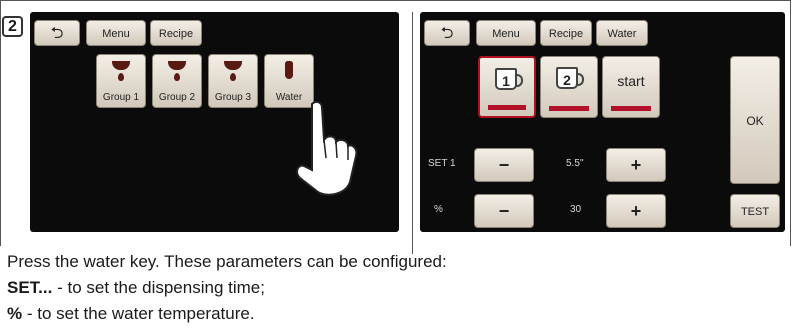  What do you see at coordinates (138, 313) in the screenshot?
I see `percent-description: - to set the water temperature.` at bounding box center [138, 313].